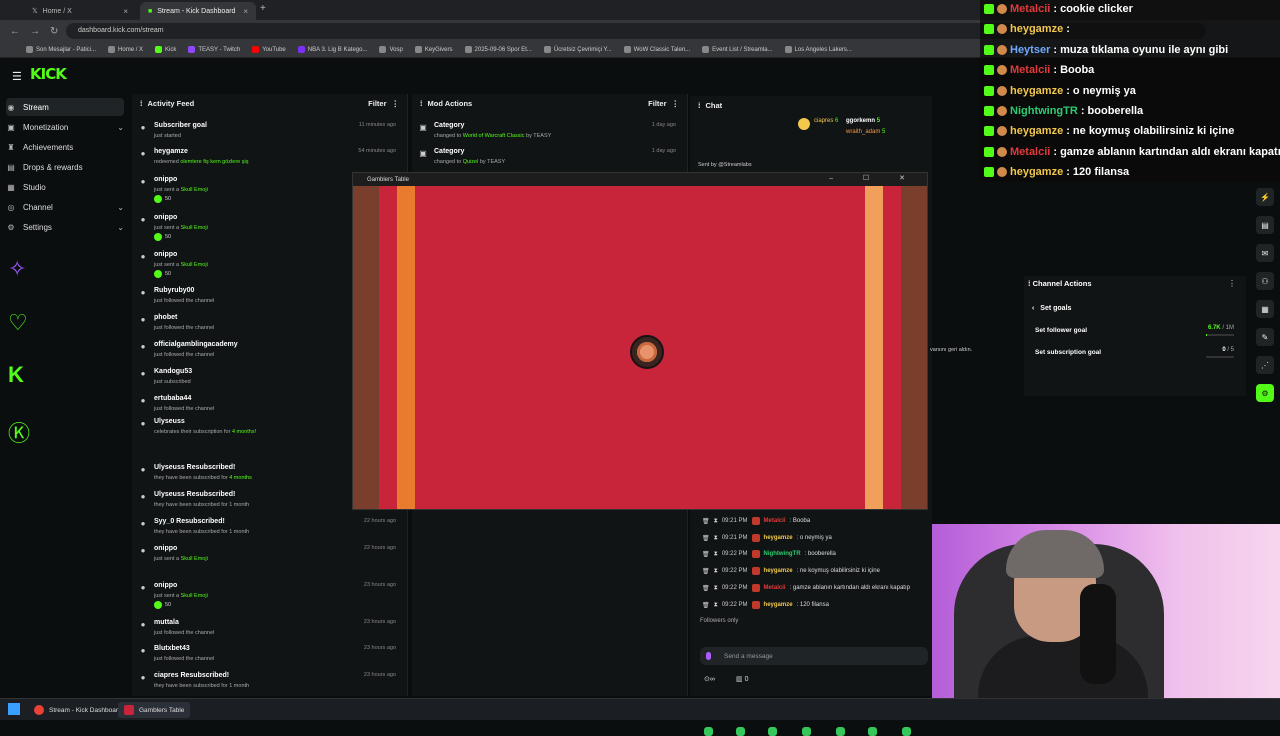 The image size is (1280, 736). I want to click on sidebar-item-monetization: ▣ Monetization ⌄, so click(65, 127).